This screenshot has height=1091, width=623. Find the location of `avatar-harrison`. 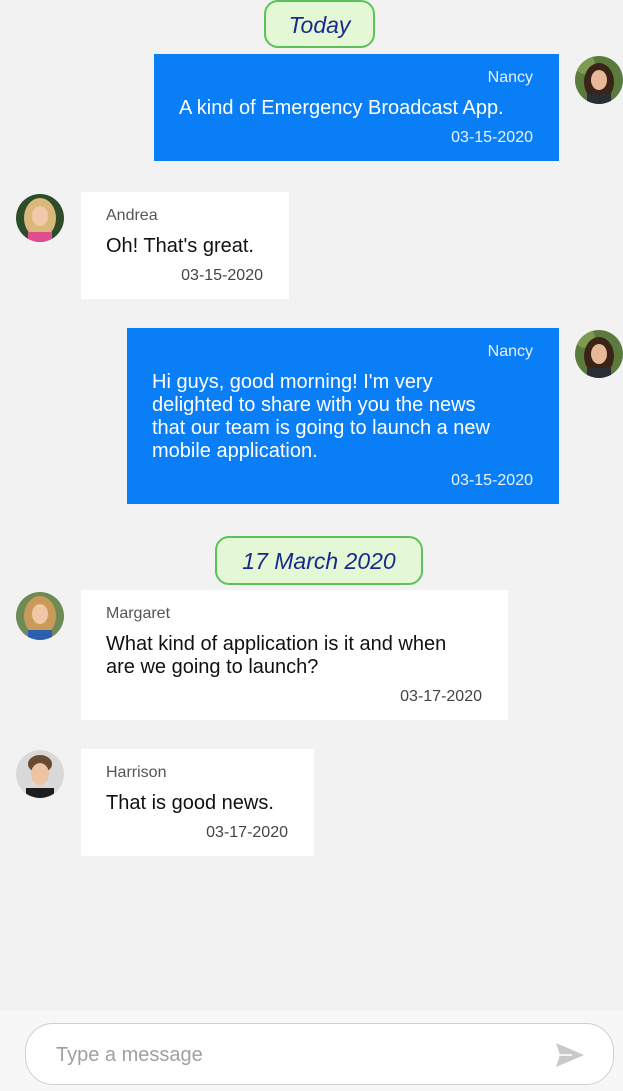

avatar-harrison is located at coordinates (40, 774).